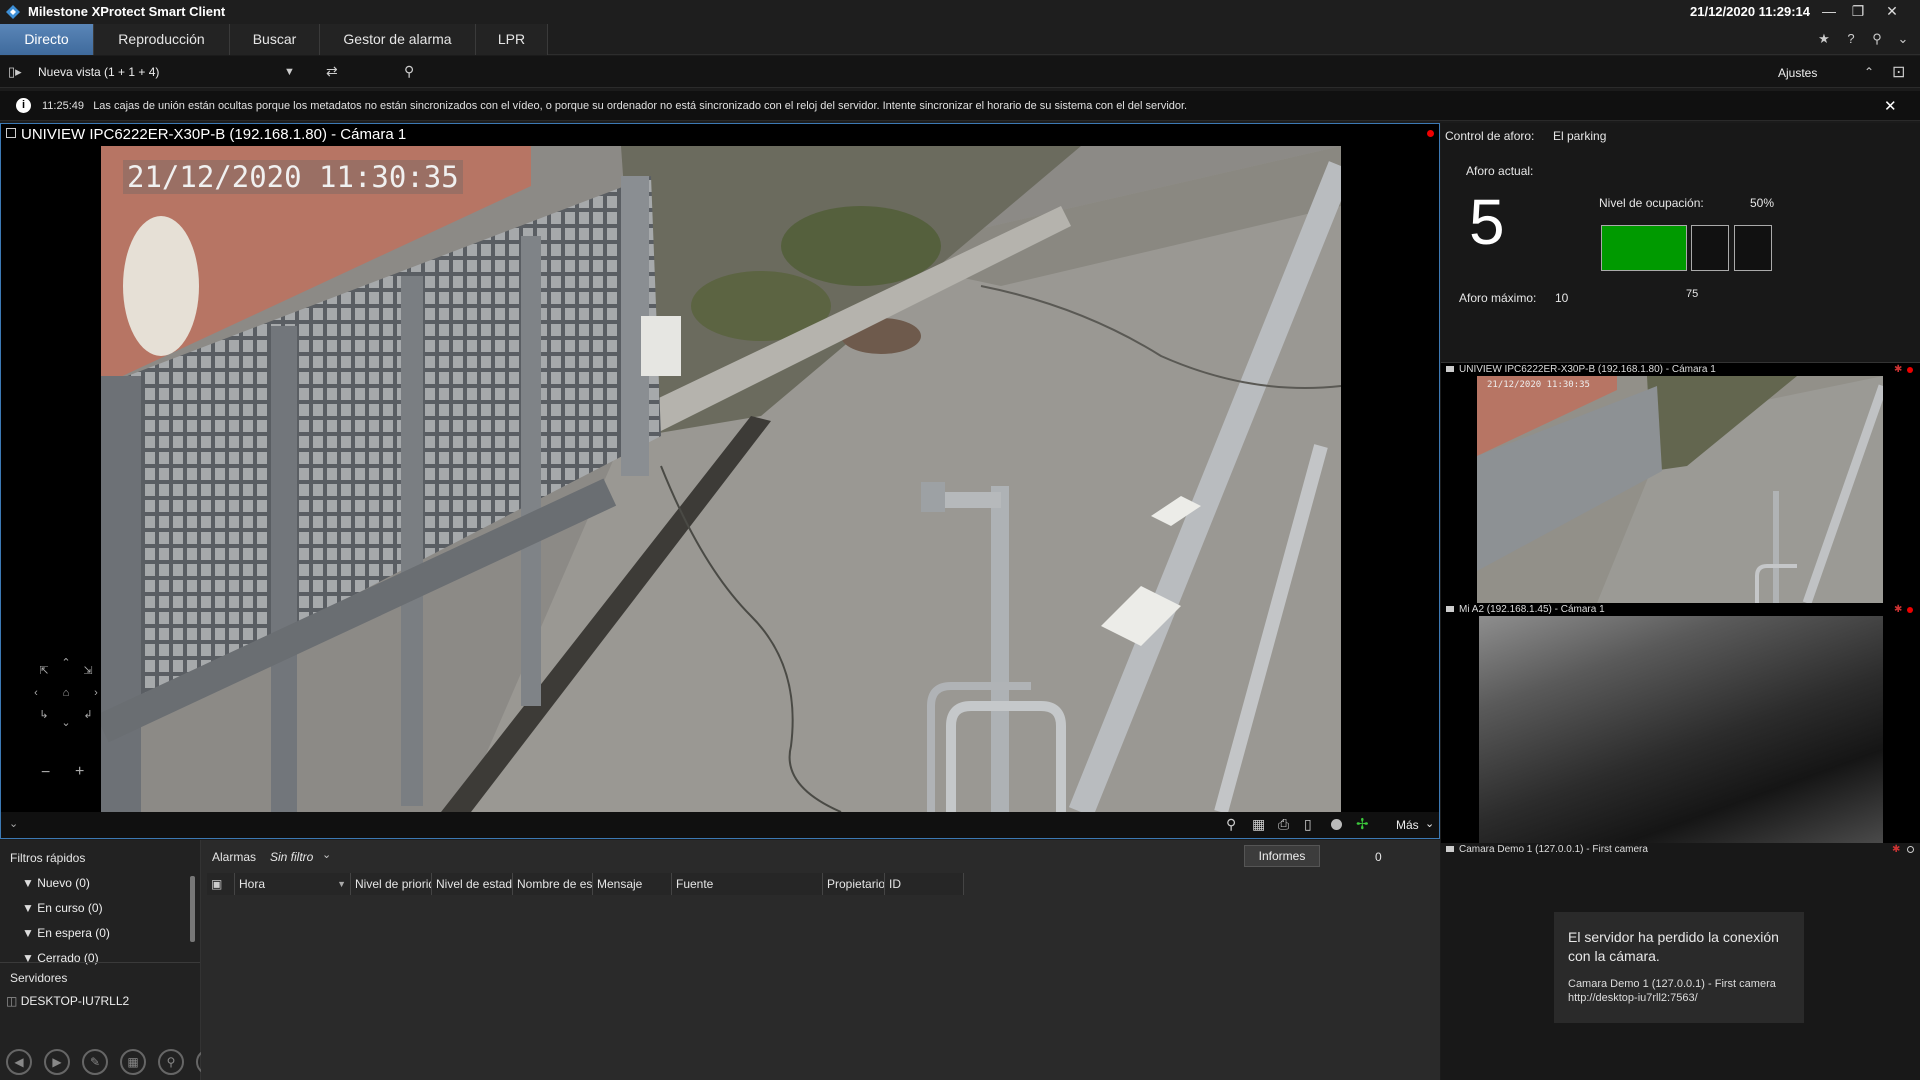 The image size is (1920, 1080). I want to click on more-button: Más, so click(1407, 825).